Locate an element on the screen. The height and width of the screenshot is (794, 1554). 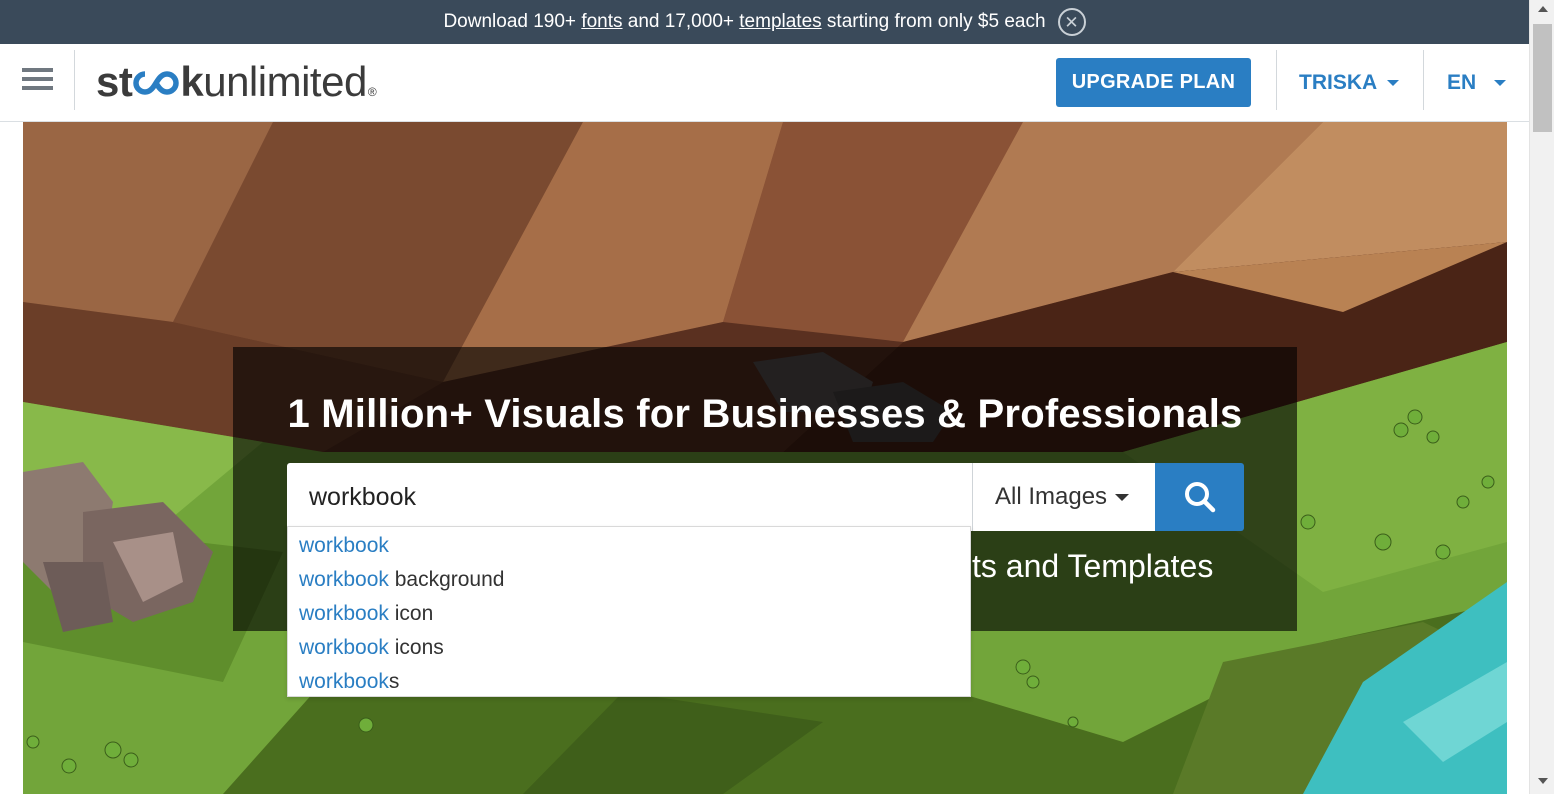
suggestion-item: workbook icon is located at coordinates (366, 614).